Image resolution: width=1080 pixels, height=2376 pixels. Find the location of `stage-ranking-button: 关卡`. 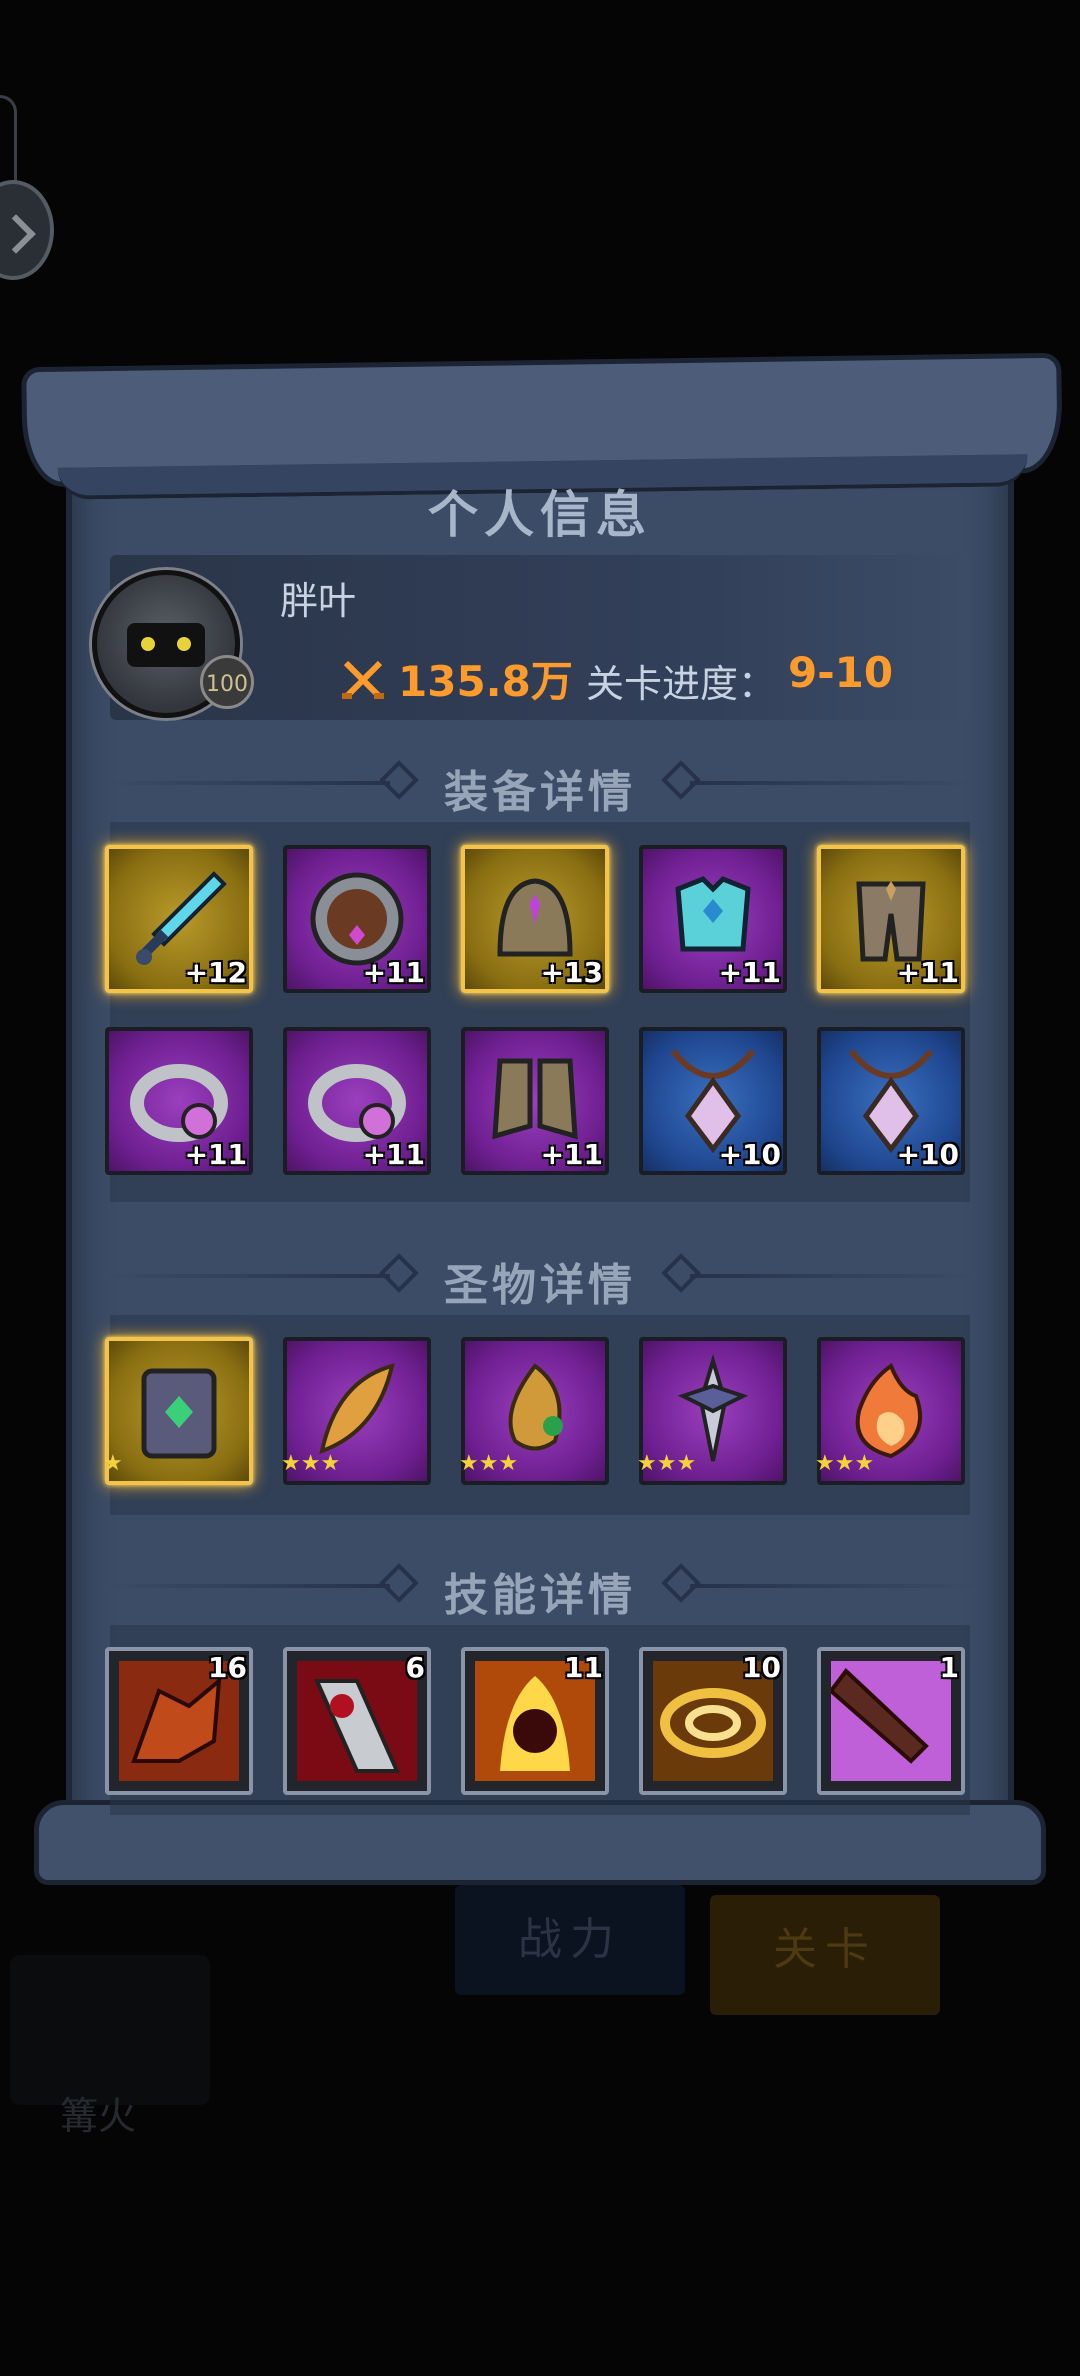

stage-ranking-button: 关卡 is located at coordinates (825, 1955).